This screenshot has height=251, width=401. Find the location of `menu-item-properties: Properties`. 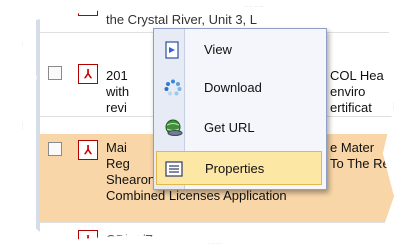

menu-item-properties: Properties is located at coordinates (239, 168).